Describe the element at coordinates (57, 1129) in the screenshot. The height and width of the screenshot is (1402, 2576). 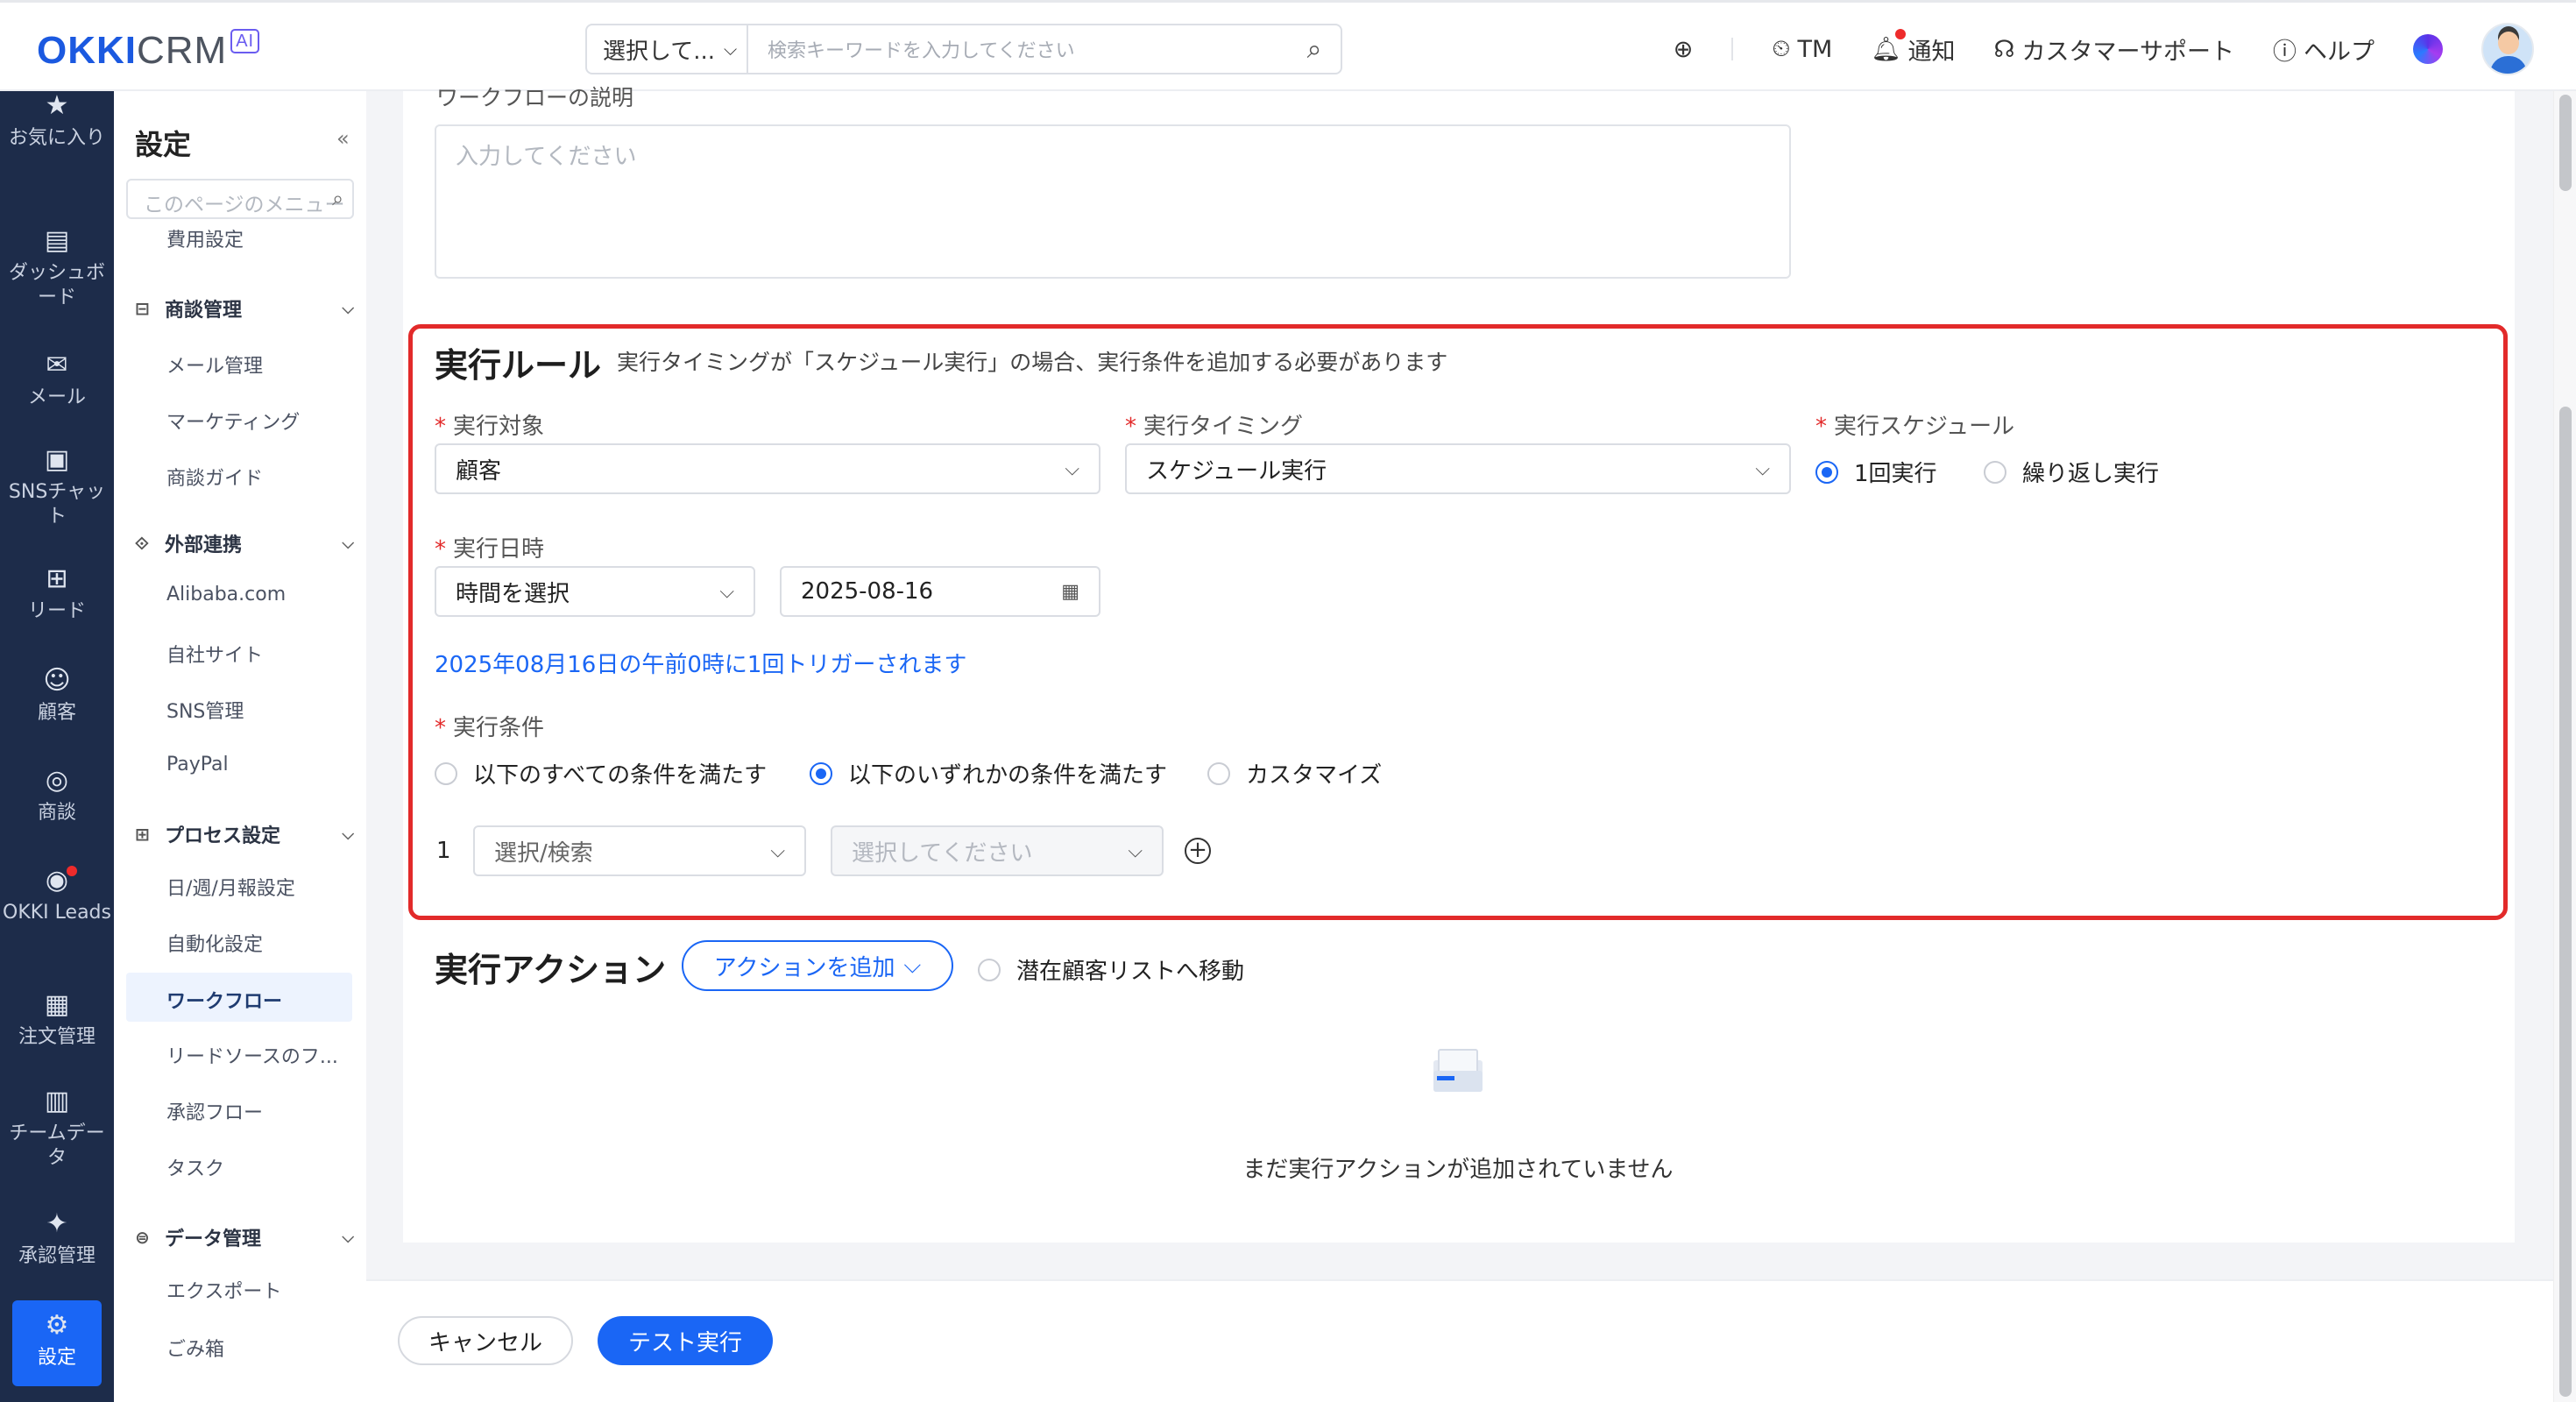
I see `nav-team-data: ▥ チームデータ` at that location.